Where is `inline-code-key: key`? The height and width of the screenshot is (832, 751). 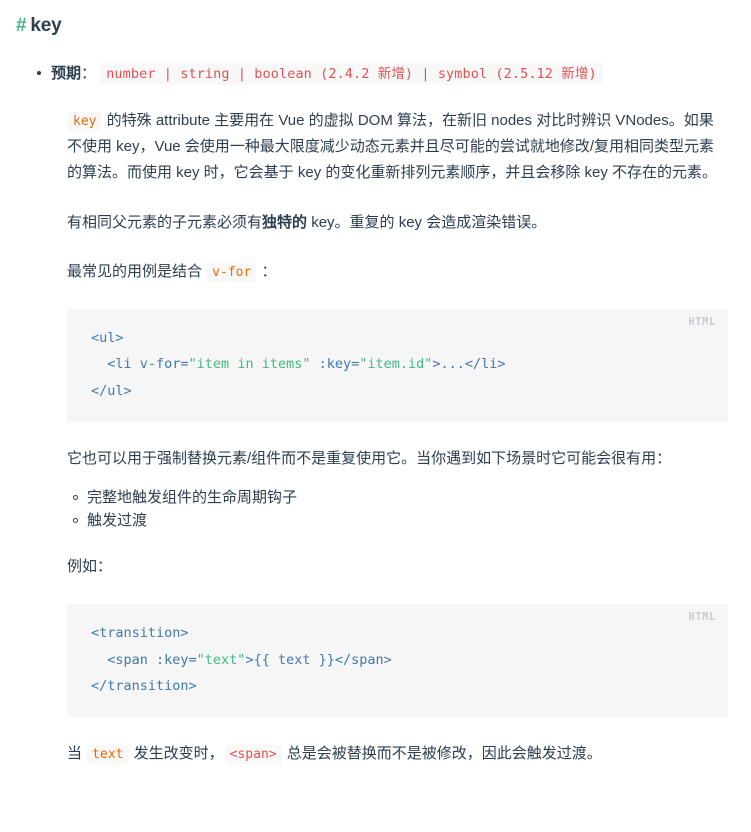 inline-code-key: key is located at coordinates (85, 122).